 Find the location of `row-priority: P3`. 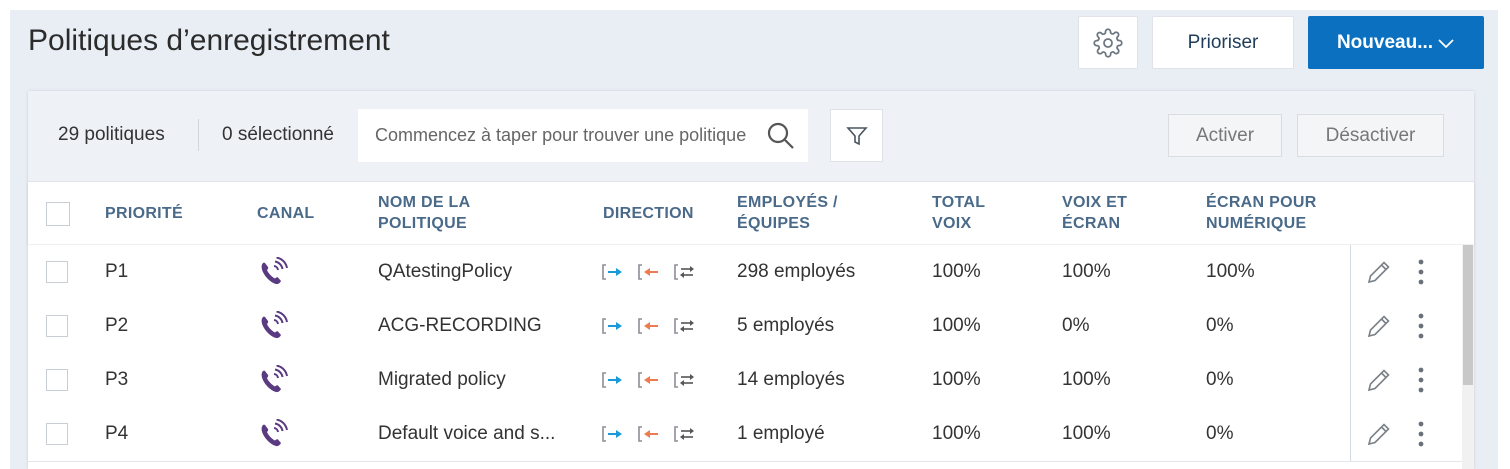

row-priority: P3 is located at coordinates (117, 379).